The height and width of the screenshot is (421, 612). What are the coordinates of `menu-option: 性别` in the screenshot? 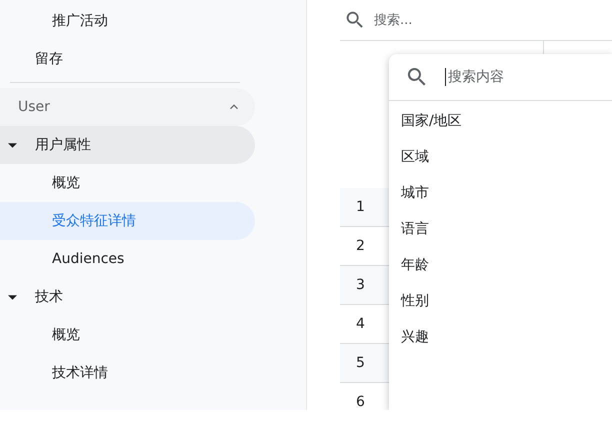 It's located at (500, 301).